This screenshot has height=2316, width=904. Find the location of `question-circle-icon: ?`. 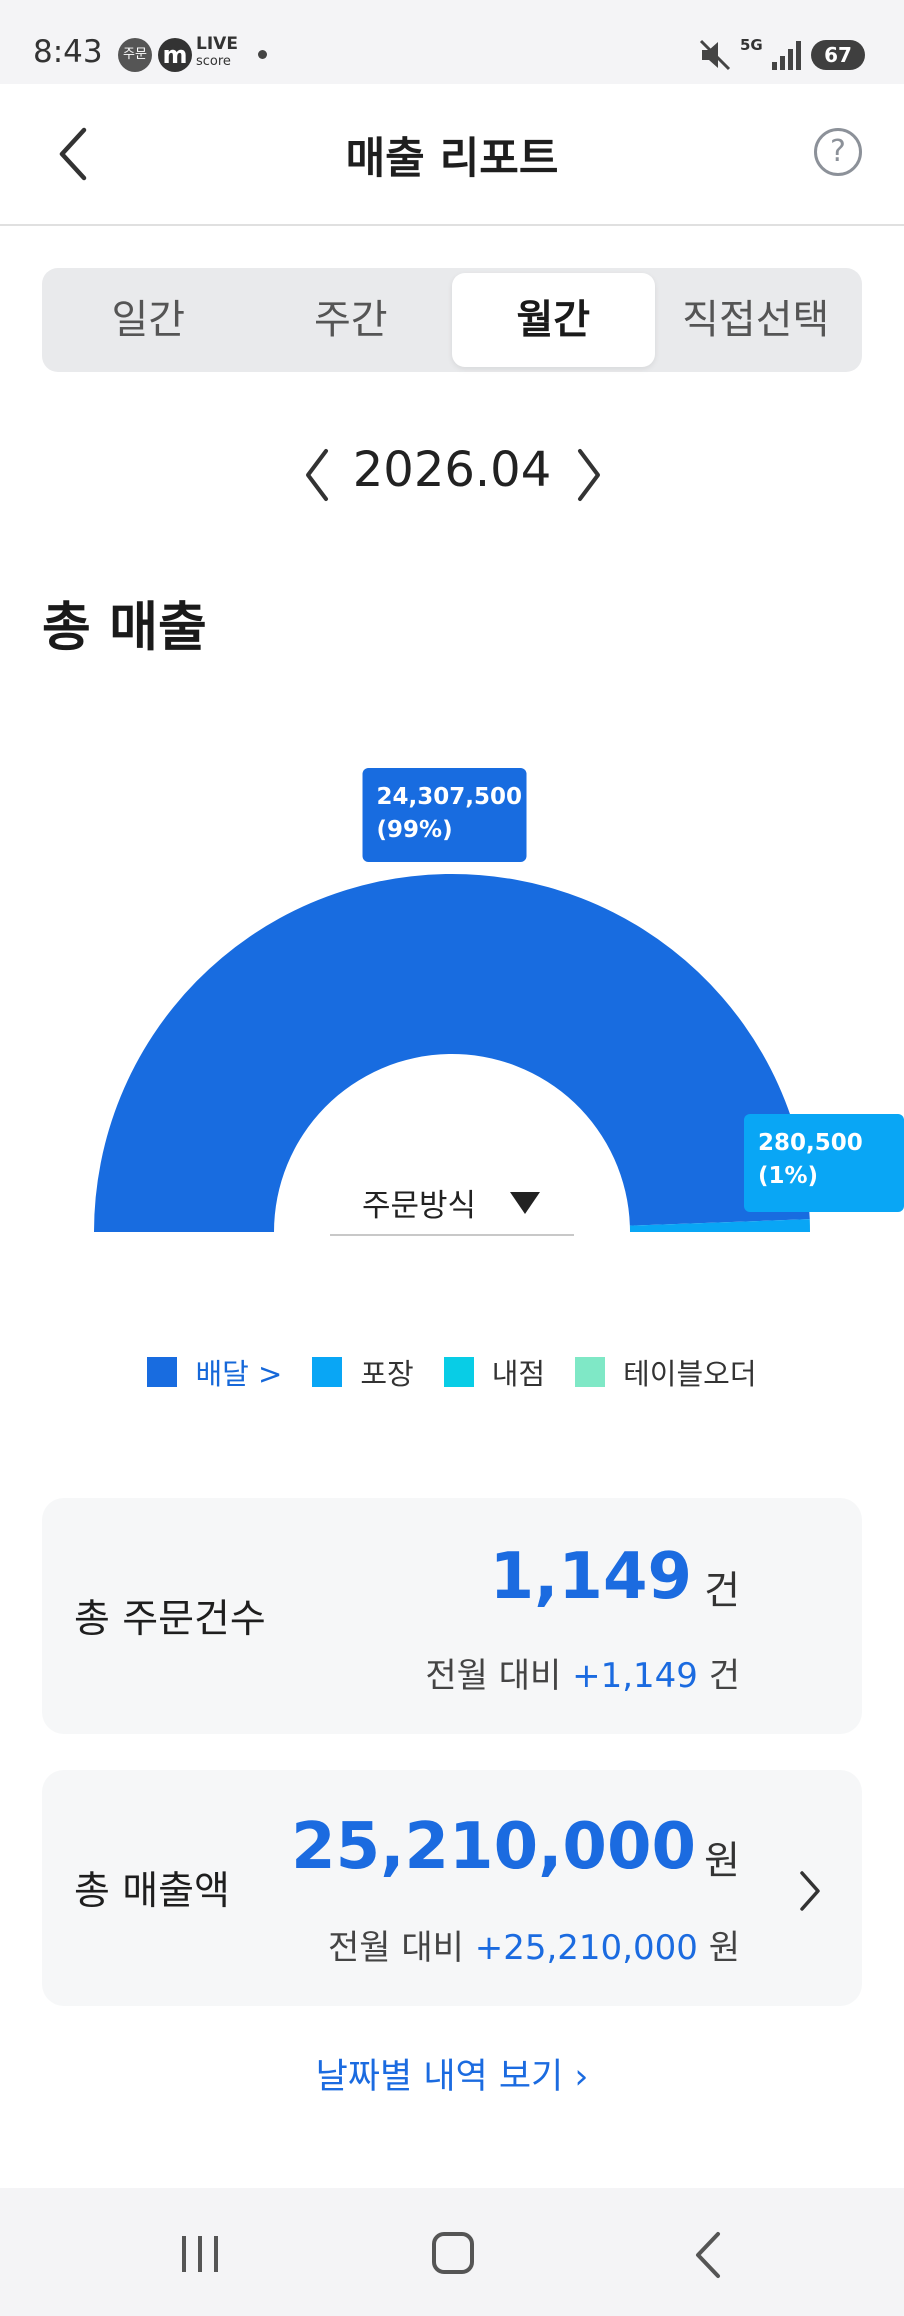

question-circle-icon: ? is located at coordinates (838, 152).